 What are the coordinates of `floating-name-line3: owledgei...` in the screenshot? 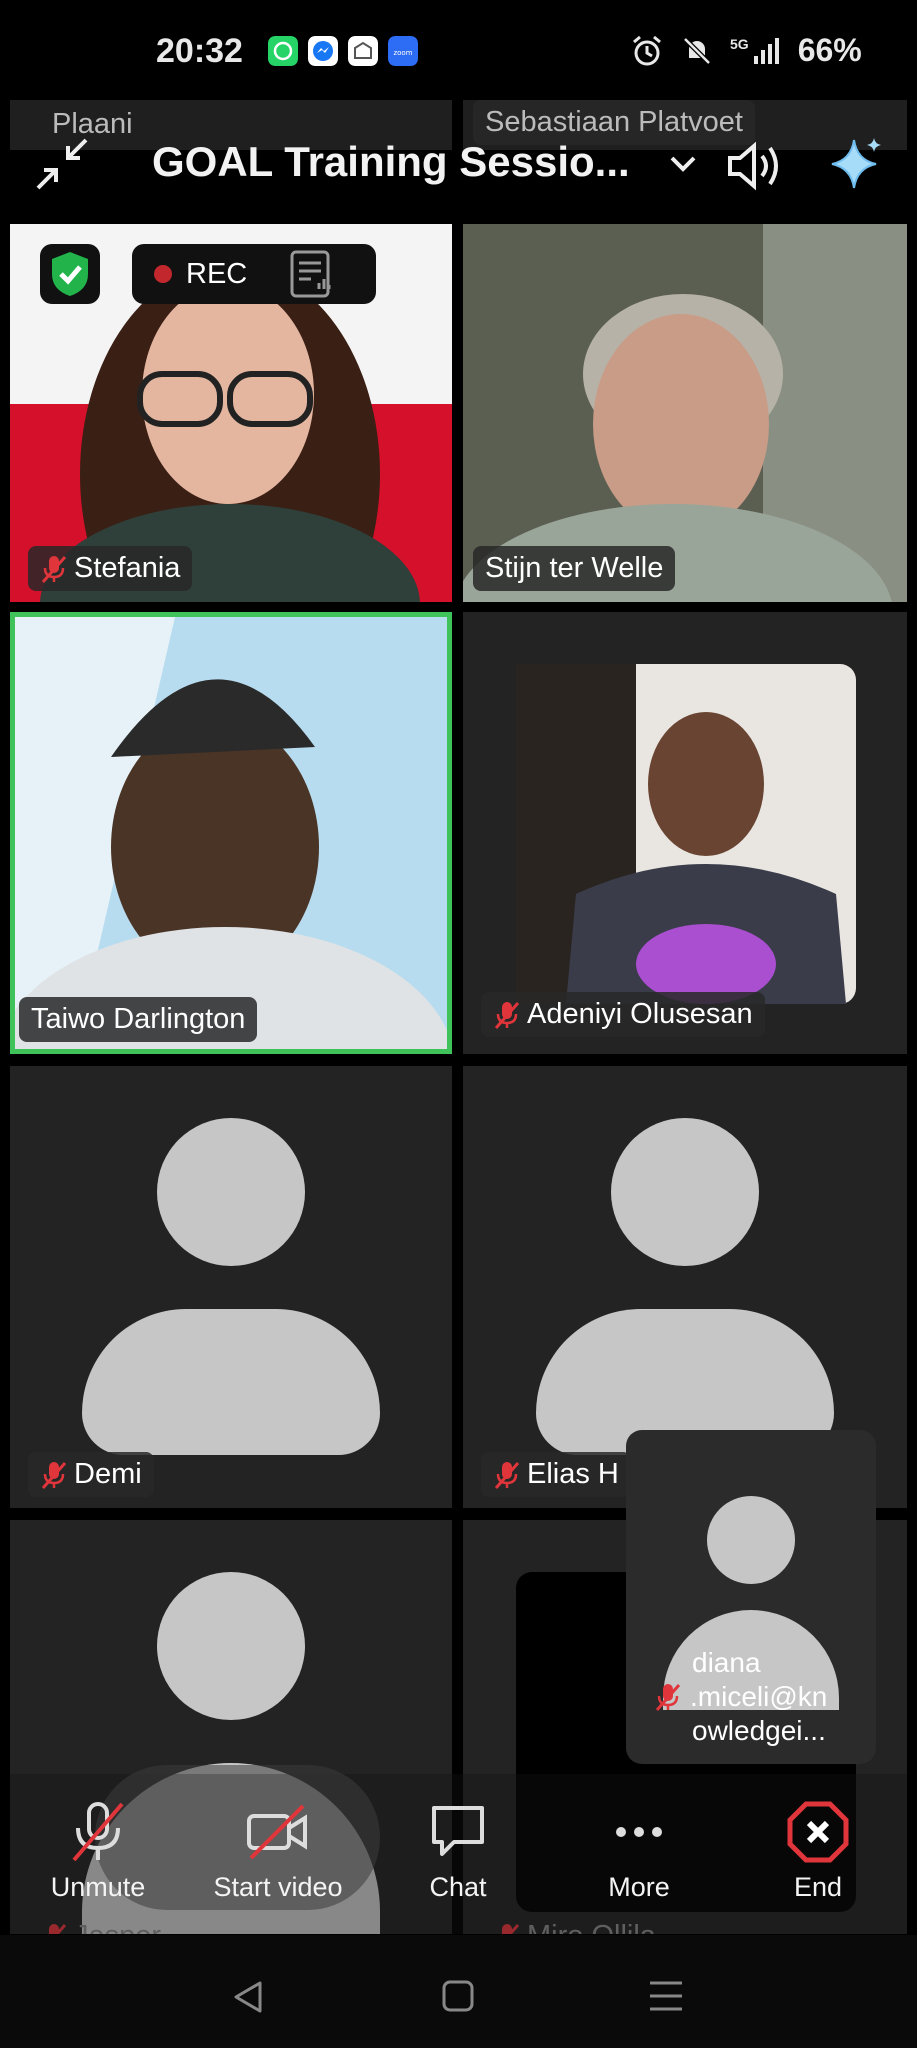 It's located at (759, 1730).